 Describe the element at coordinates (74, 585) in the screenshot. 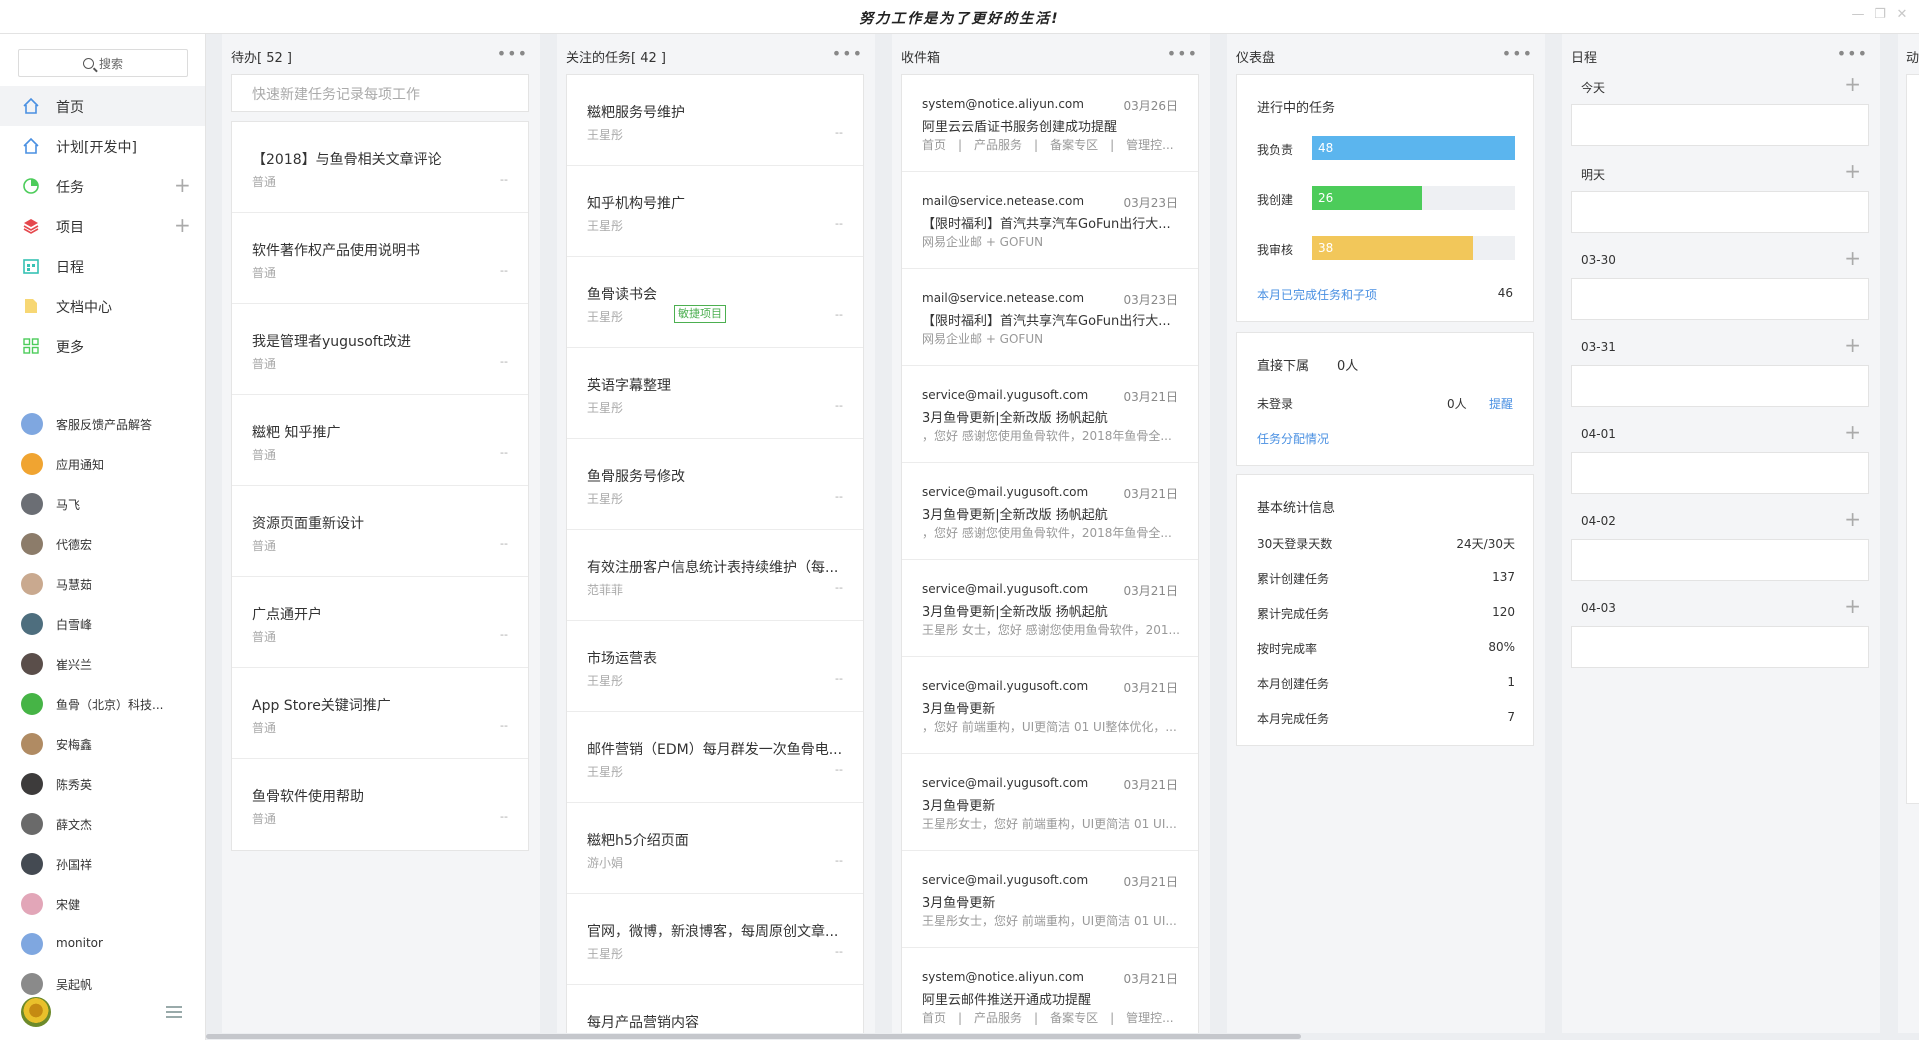

I see `contact-name: 马慧茹` at that location.